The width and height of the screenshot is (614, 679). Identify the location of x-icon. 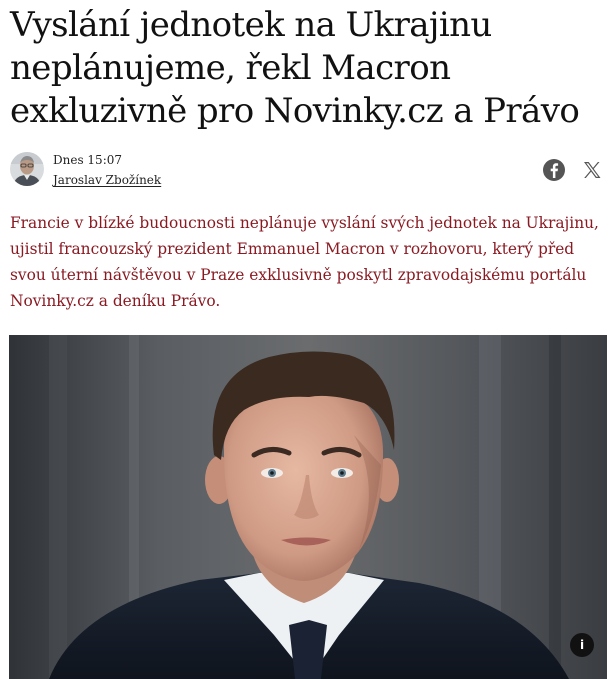
(592, 170).